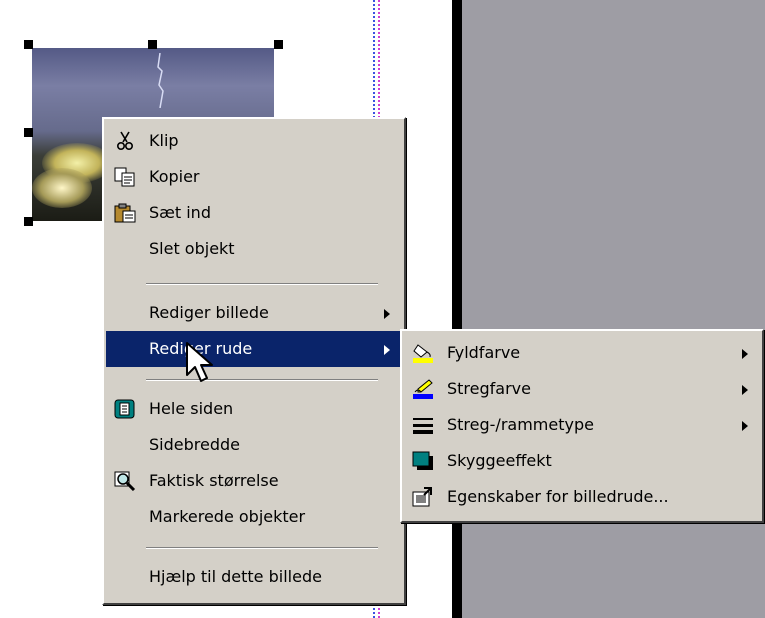 This screenshot has height=618, width=765. I want to click on submenu-item-label: Skyggeeffekt, so click(499, 460).